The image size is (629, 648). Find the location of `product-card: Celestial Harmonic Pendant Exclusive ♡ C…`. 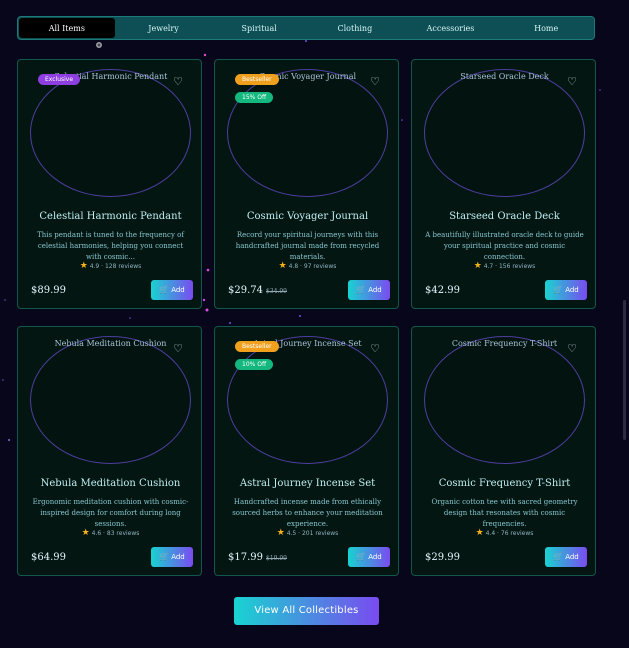

product-card: Celestial Harmonic Pendant Exclusive ♡ C… is located at coordinates (109, 184).